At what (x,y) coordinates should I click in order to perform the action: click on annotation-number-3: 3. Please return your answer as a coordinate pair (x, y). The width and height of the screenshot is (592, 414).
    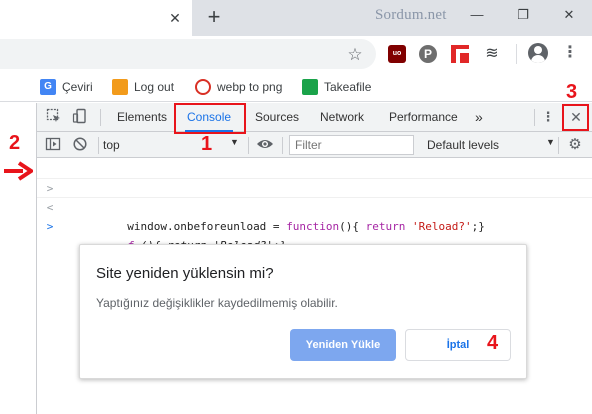
    Looking at the image, I should click on (572, 92).